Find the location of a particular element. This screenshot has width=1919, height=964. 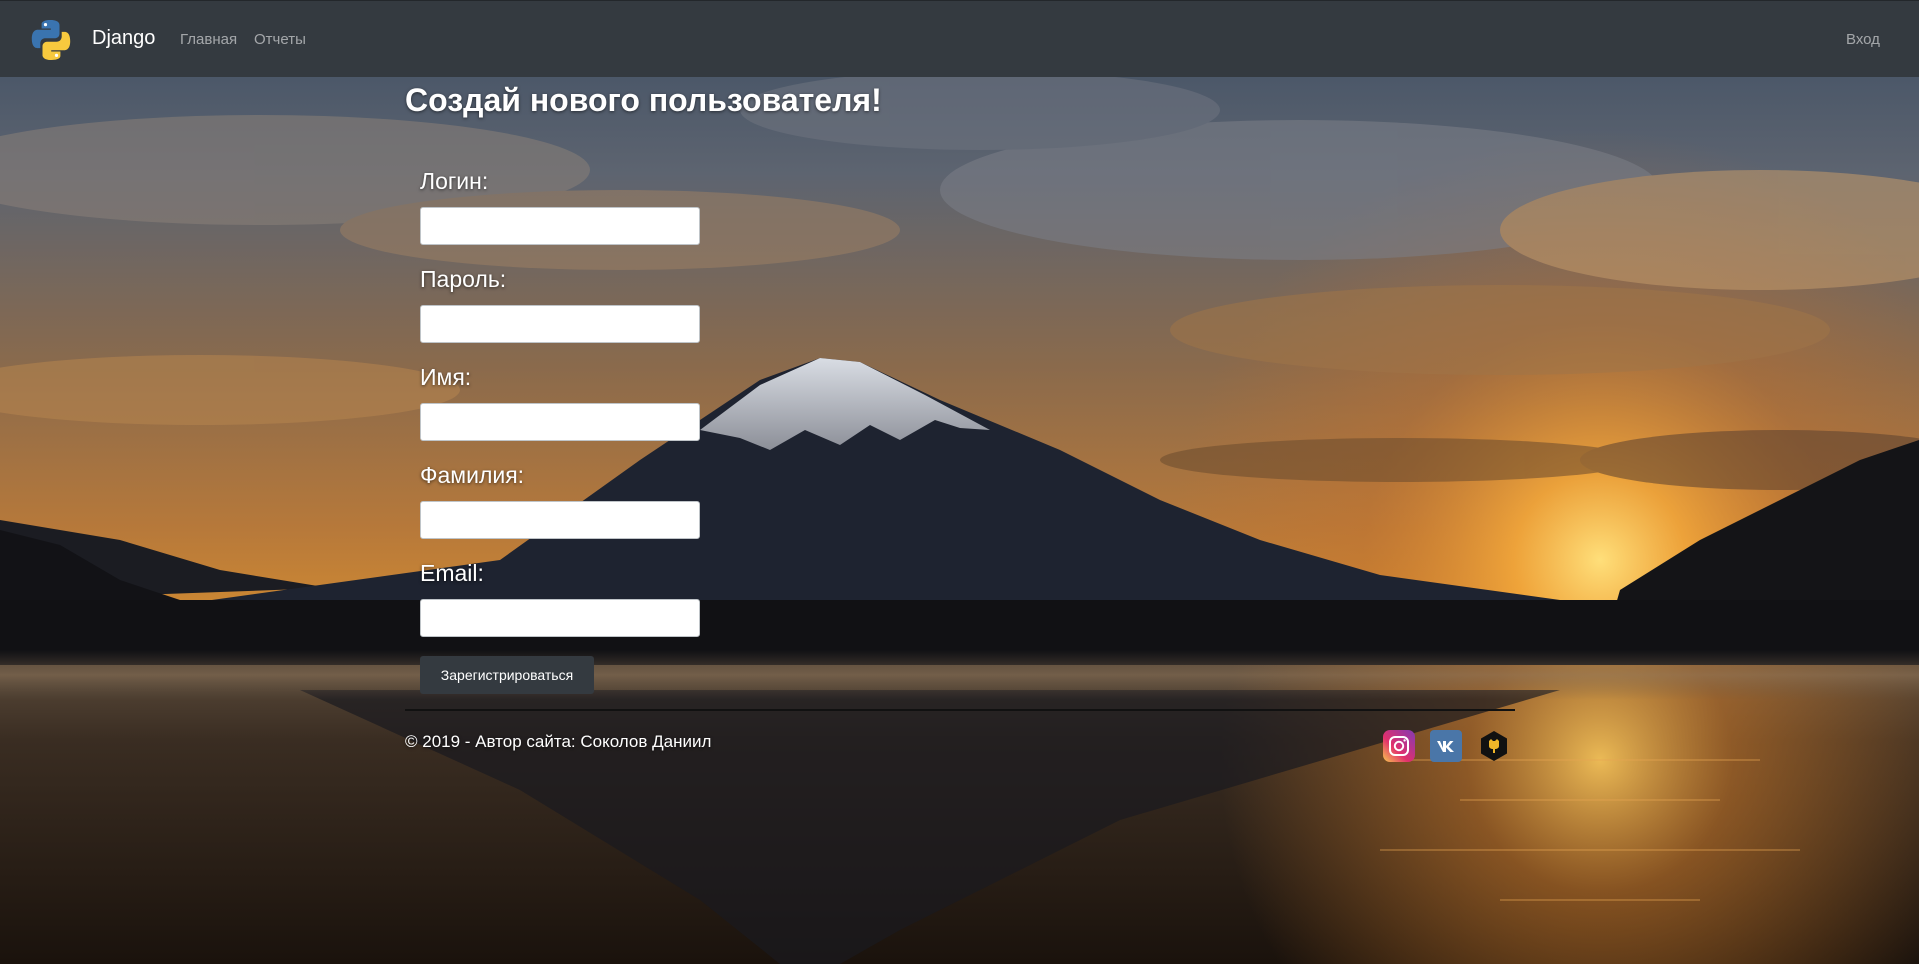

page-title: Создай нового пользователя! is located at coordinates (643, 100).